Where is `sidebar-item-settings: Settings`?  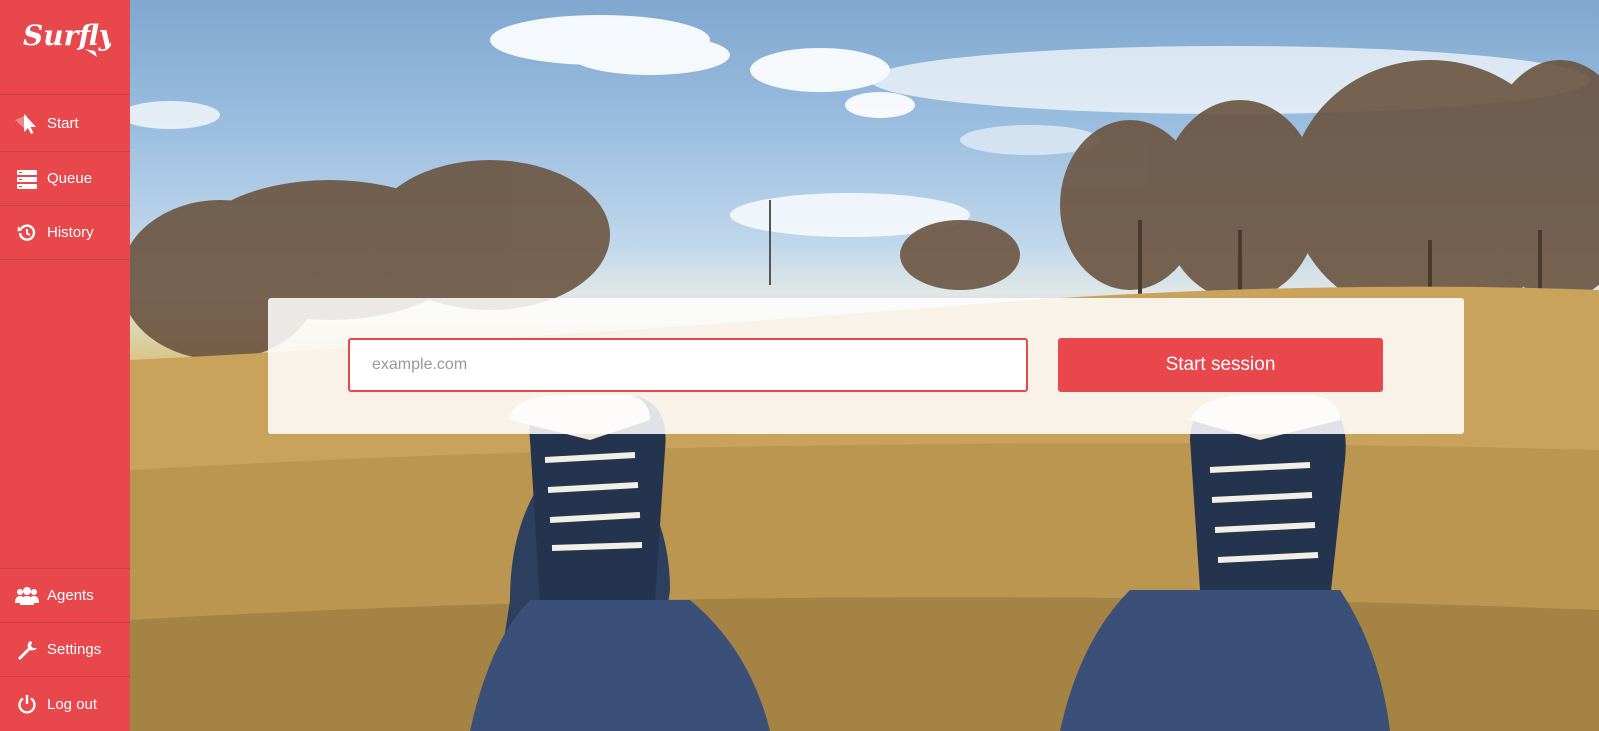
sidebar-item-settings: Settings is located at coordinates (65, 650).